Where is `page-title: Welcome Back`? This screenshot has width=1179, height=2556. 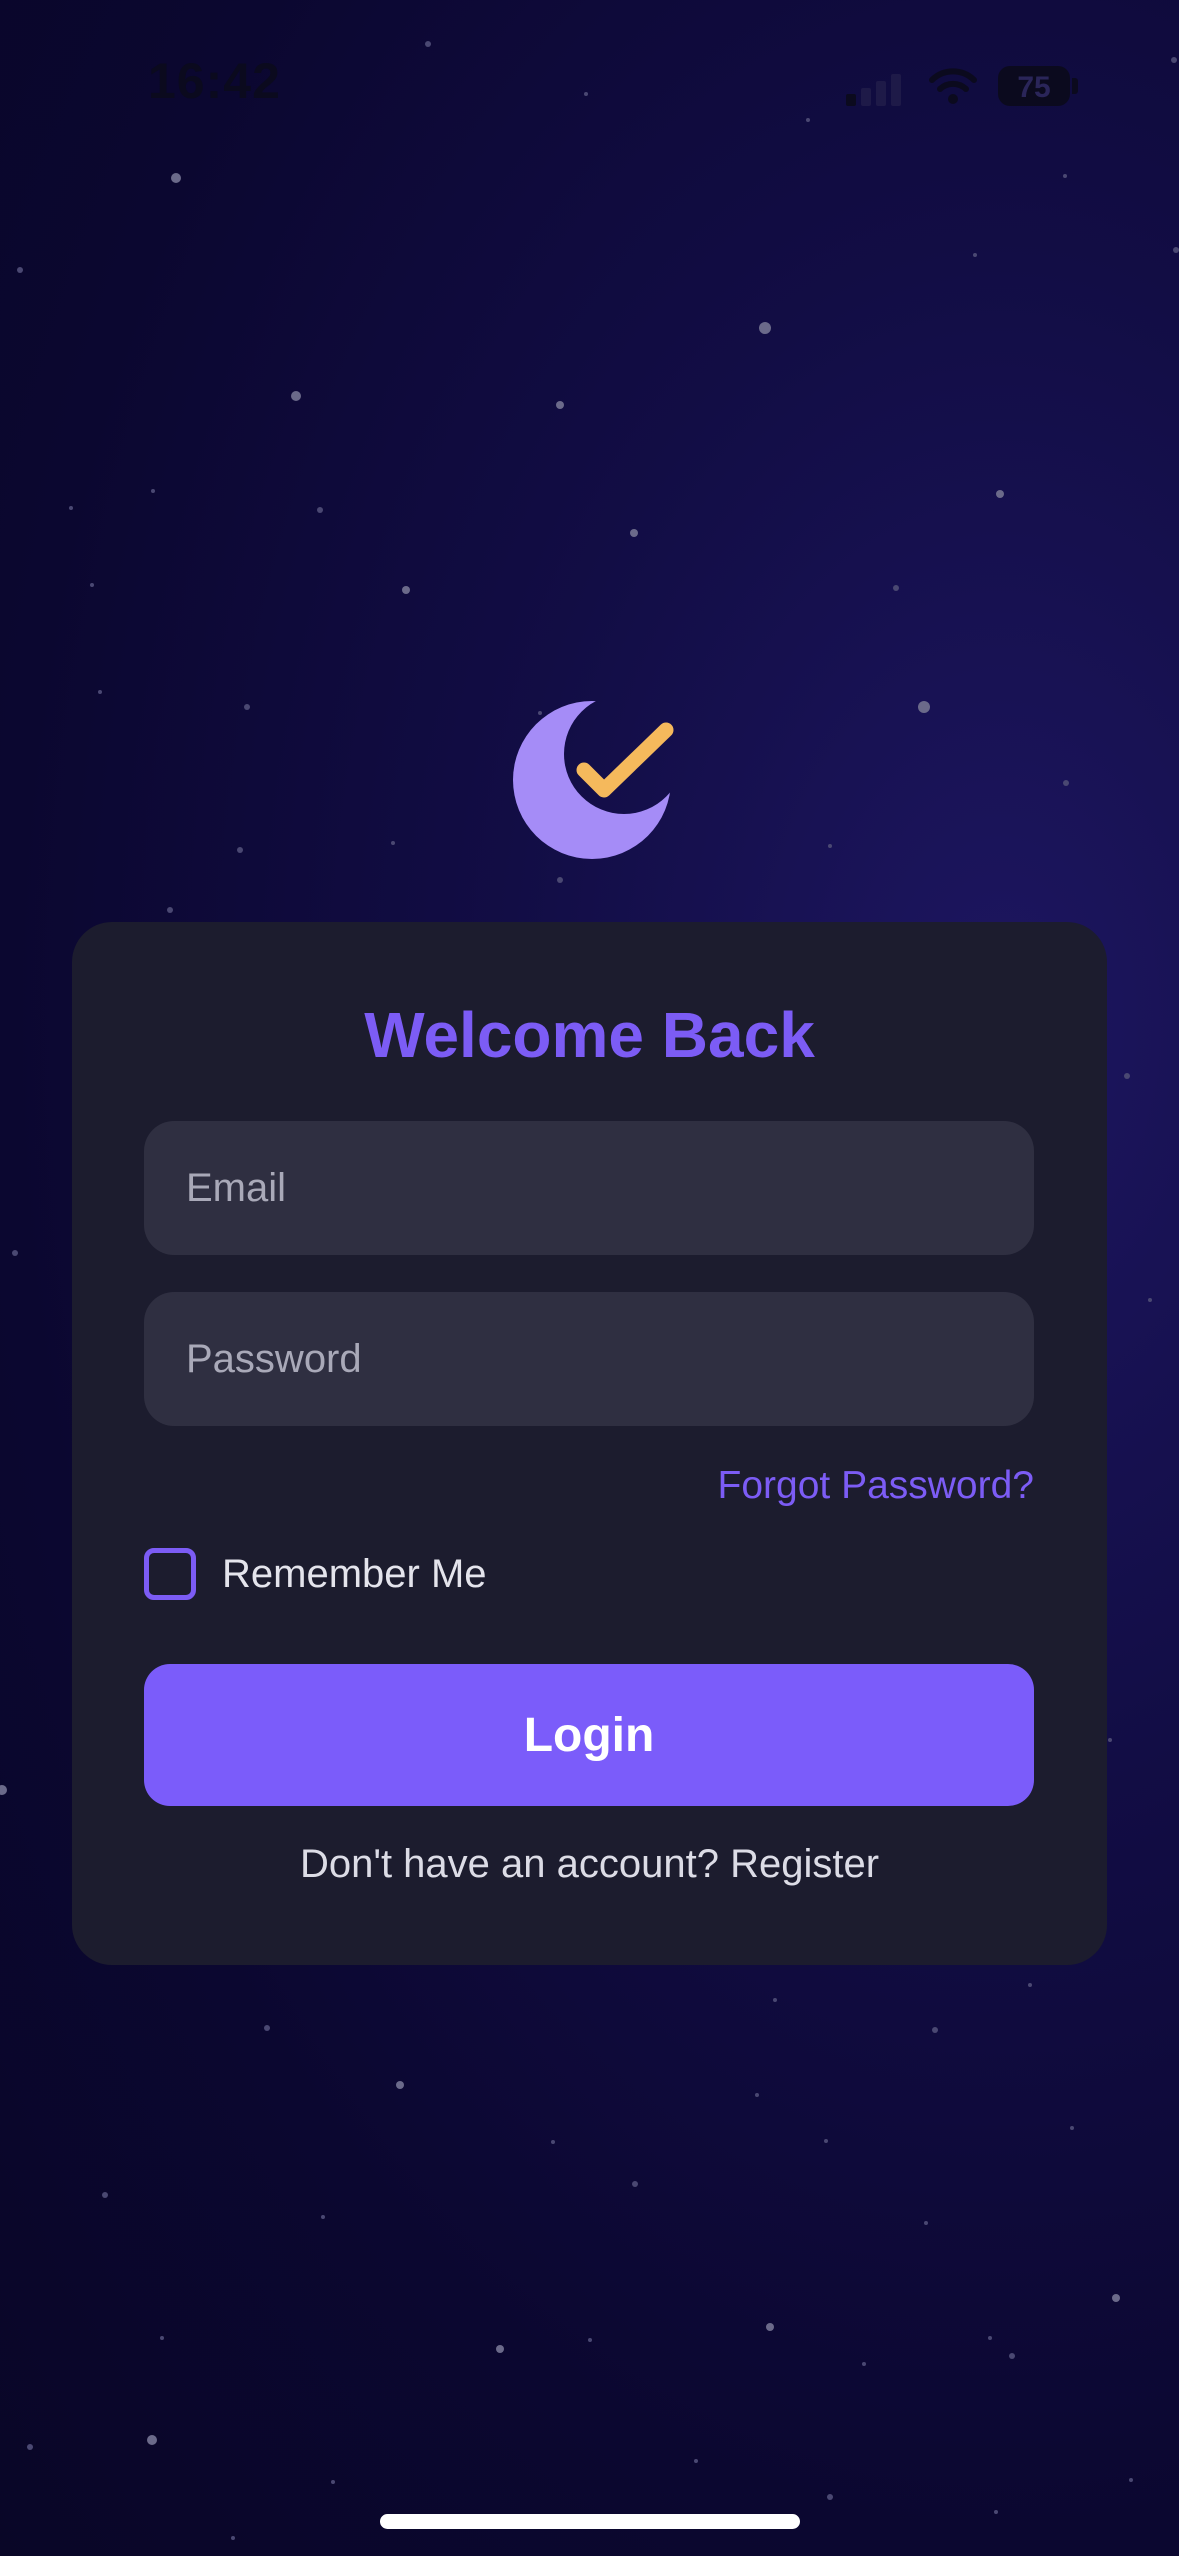
page-title: Welcome Back is located at coordinates (589, 1035).